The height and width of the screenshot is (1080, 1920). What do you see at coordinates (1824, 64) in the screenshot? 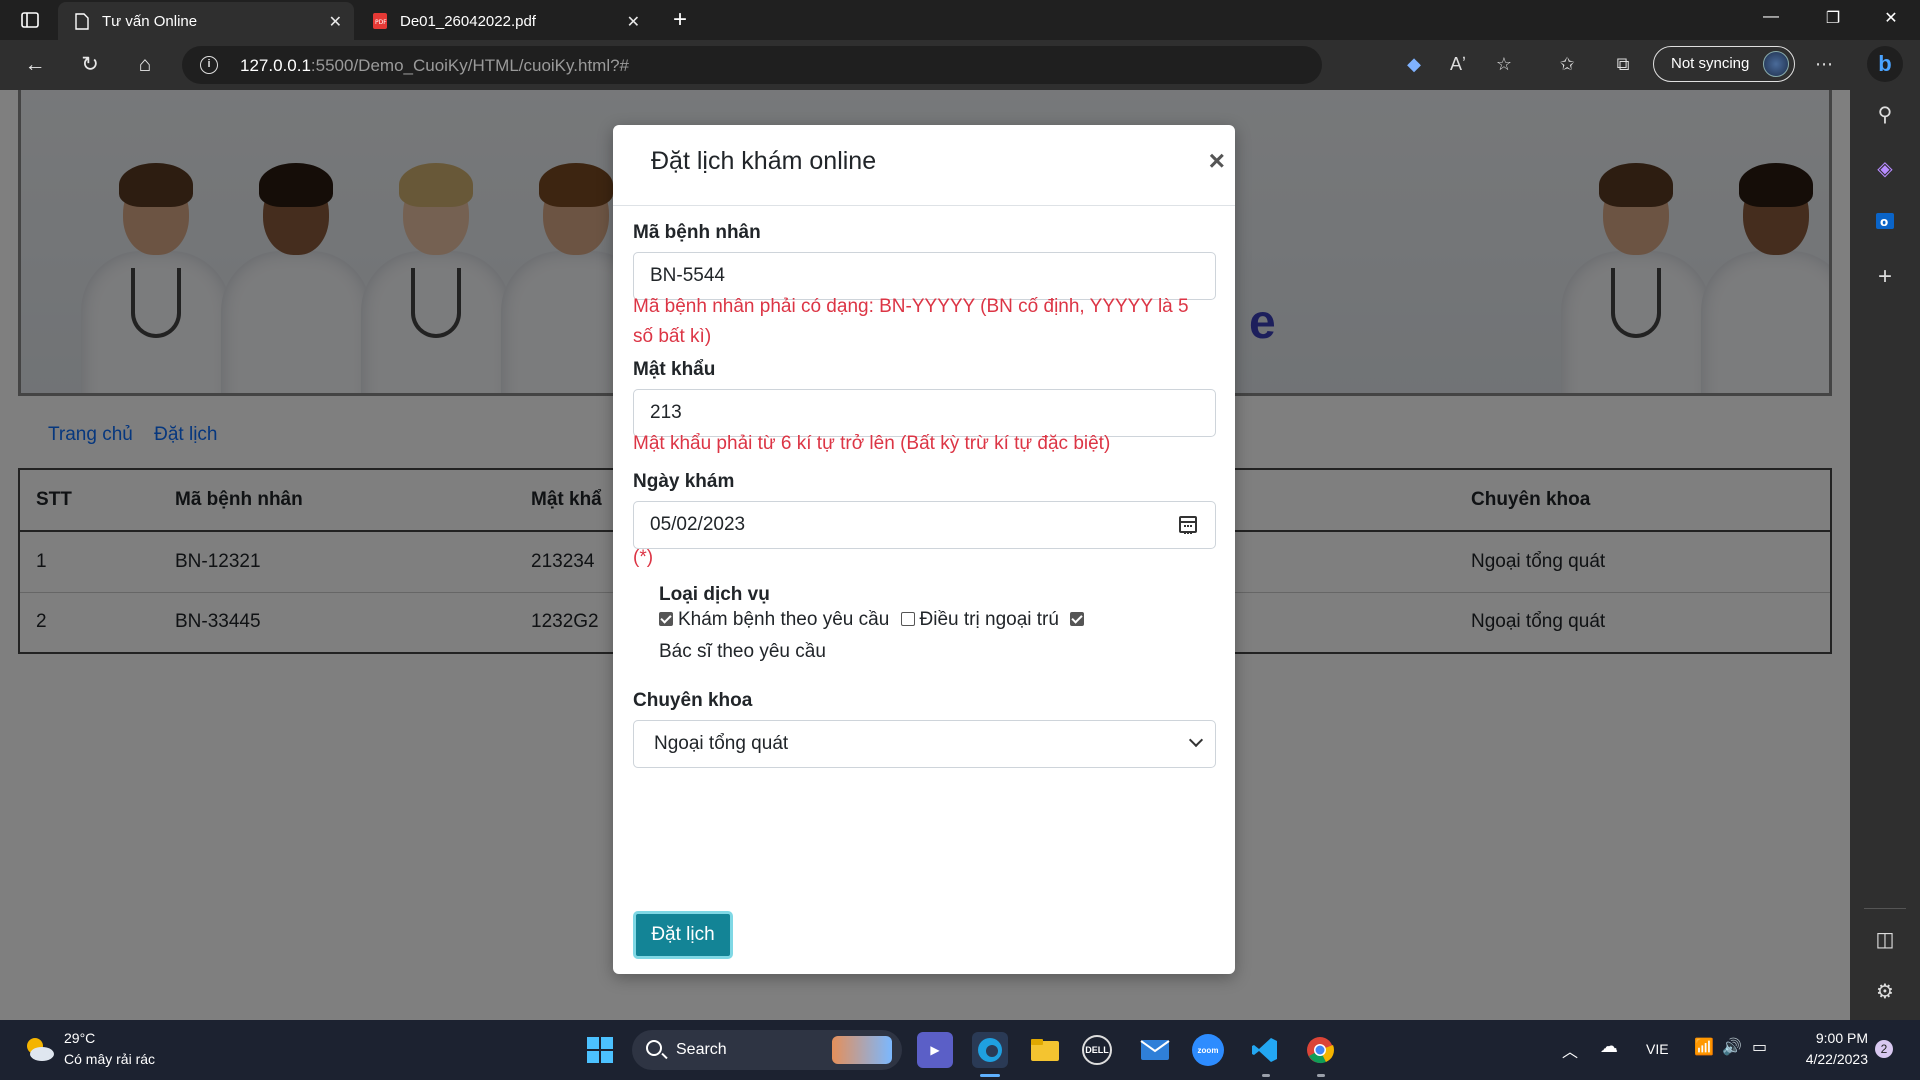
I see `more-options-icon: ⋯` at bounding box center [1824, 64].